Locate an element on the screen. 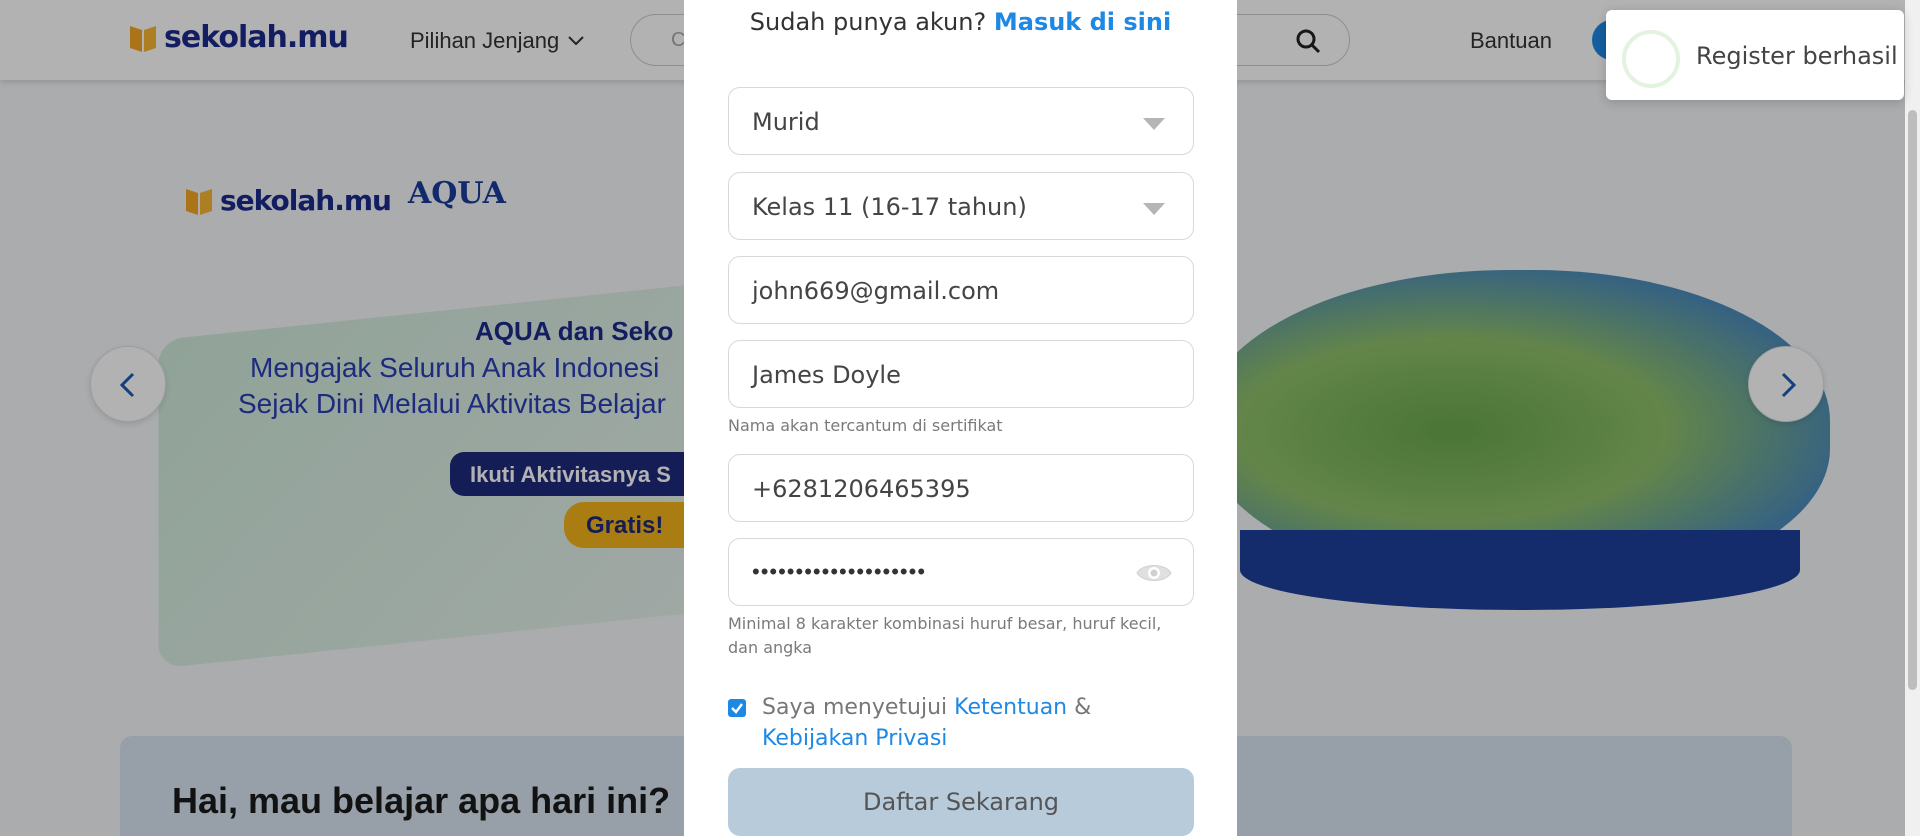 This screenshot has width=1920, height=836. name-hint: Nama akan tercantum di sertifikat is located at coordinates (865, 425).